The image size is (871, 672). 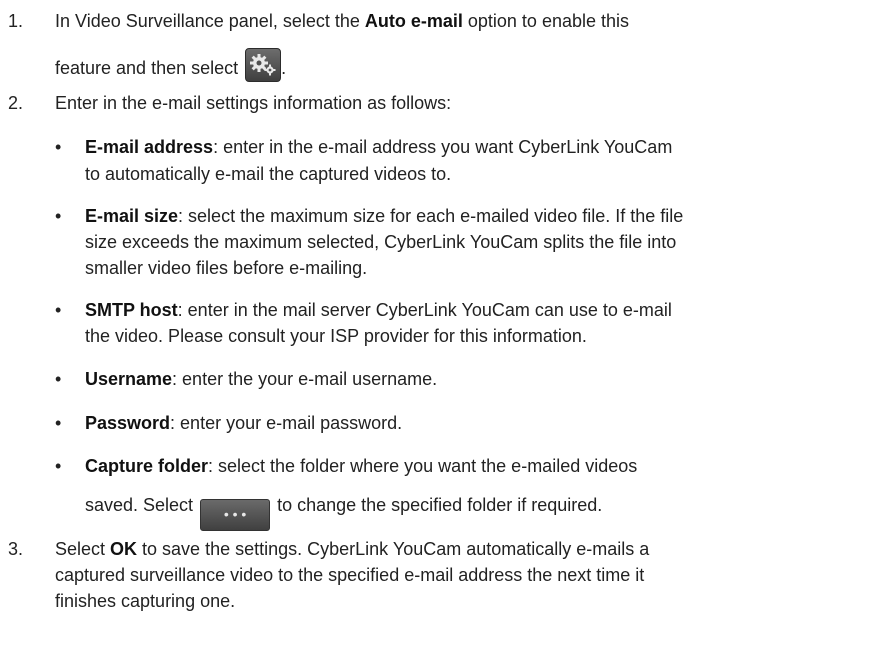 I want to click on step-number: 2., so click(x=16, y=103).